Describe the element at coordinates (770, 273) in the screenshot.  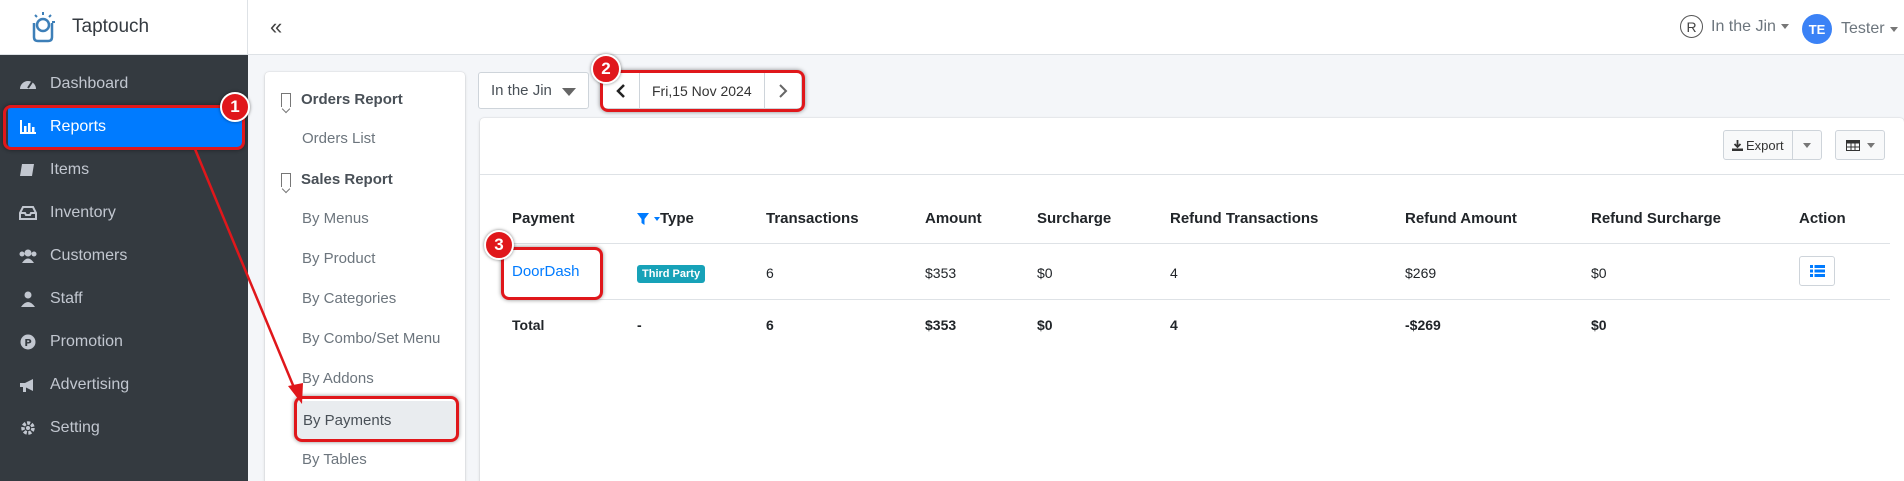
I see `transactions-cell: 6` at that location.